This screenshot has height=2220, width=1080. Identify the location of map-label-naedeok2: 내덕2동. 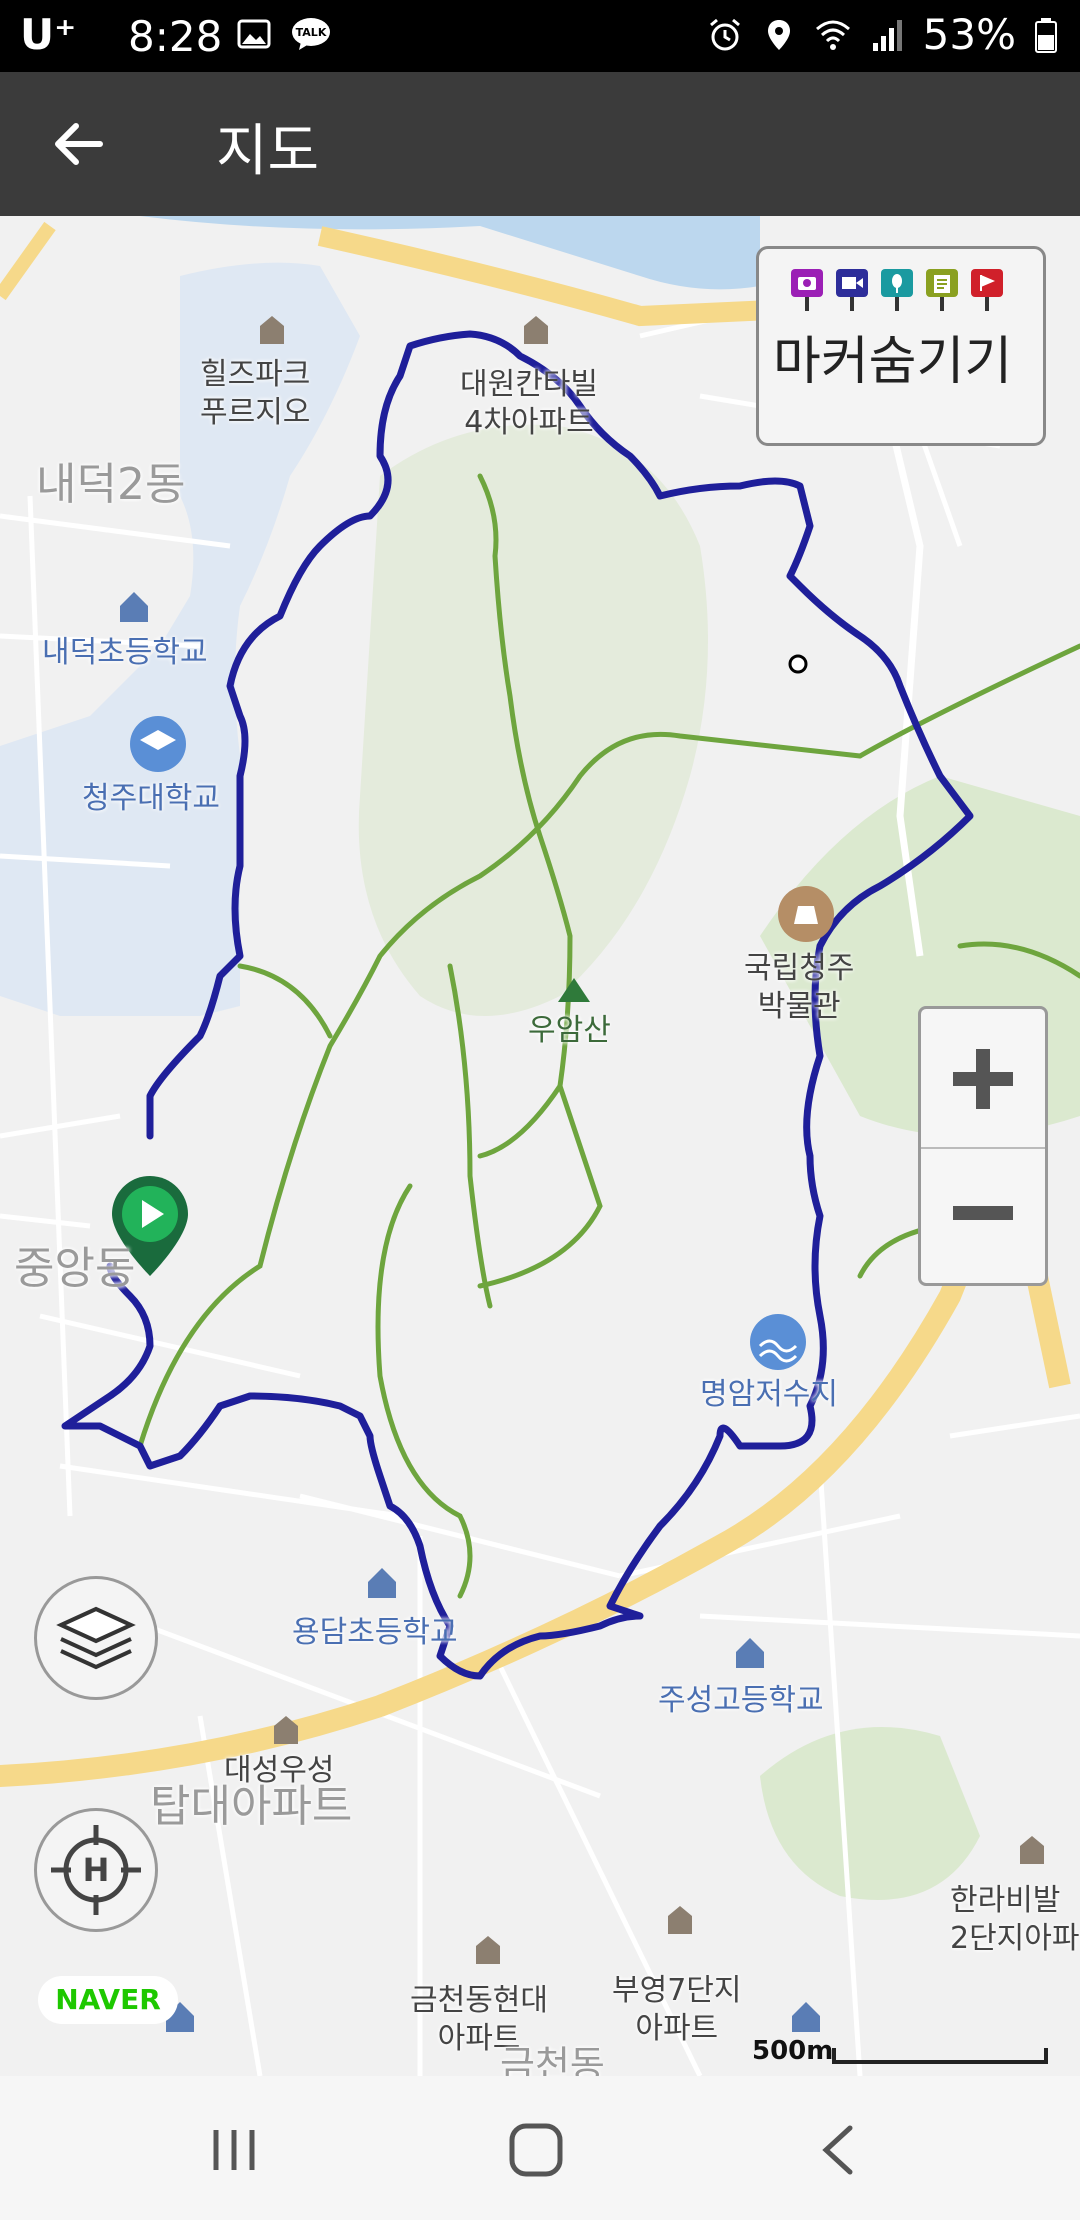
(111, 484).